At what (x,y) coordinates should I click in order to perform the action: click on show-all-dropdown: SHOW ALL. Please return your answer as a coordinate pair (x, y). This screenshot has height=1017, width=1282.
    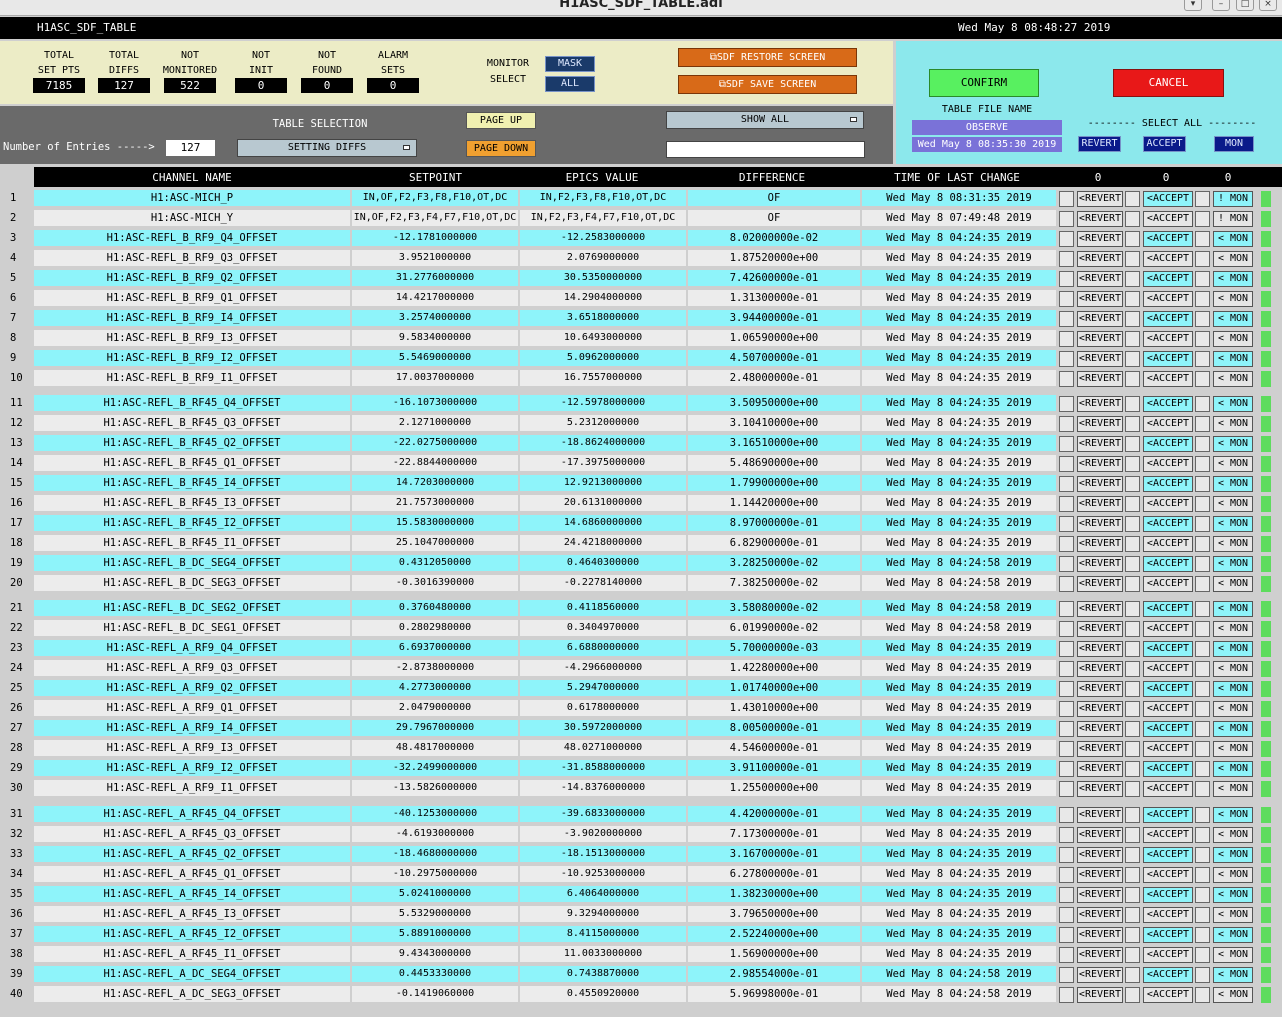
    Looking at the image, I should click on (765, 120).